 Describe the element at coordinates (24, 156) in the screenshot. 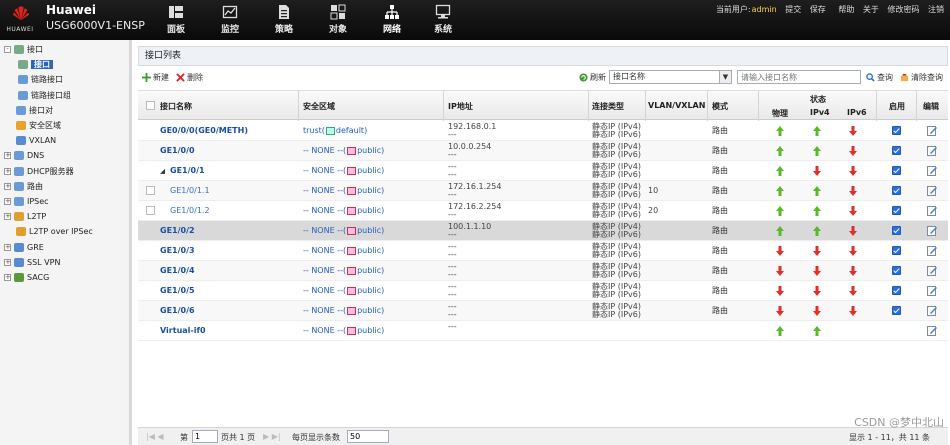

I see `sidebar-item: + DNS` at that location.